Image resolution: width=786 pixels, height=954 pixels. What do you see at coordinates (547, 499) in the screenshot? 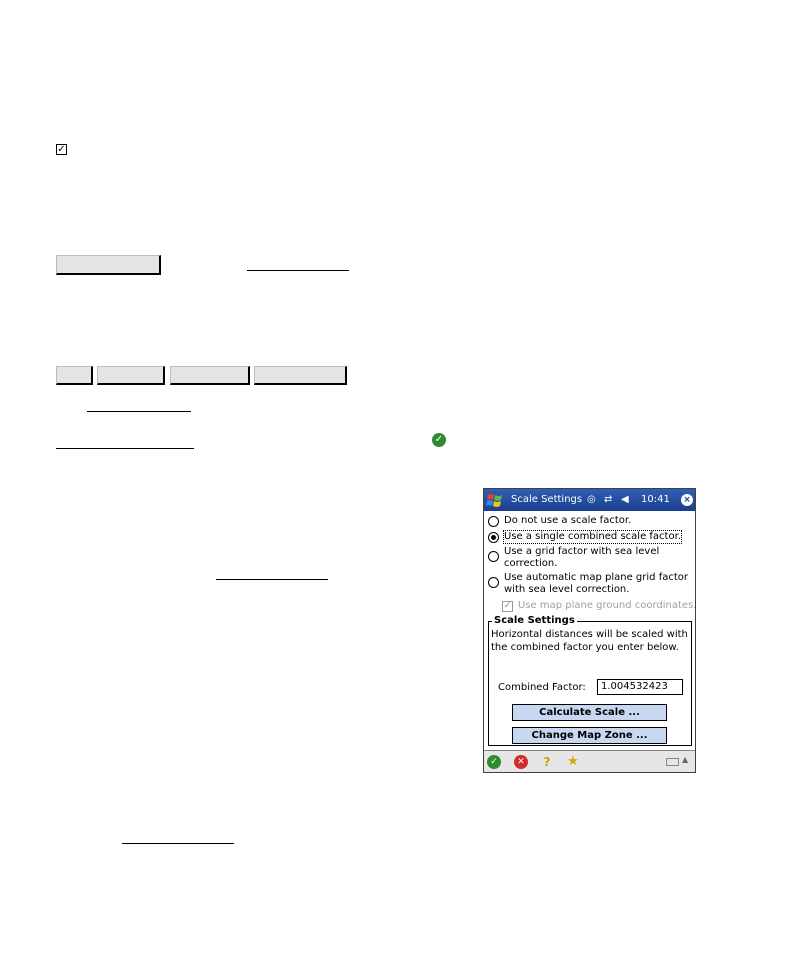
I see `window-title: Scale Settings` at bounding box center [547, 499].